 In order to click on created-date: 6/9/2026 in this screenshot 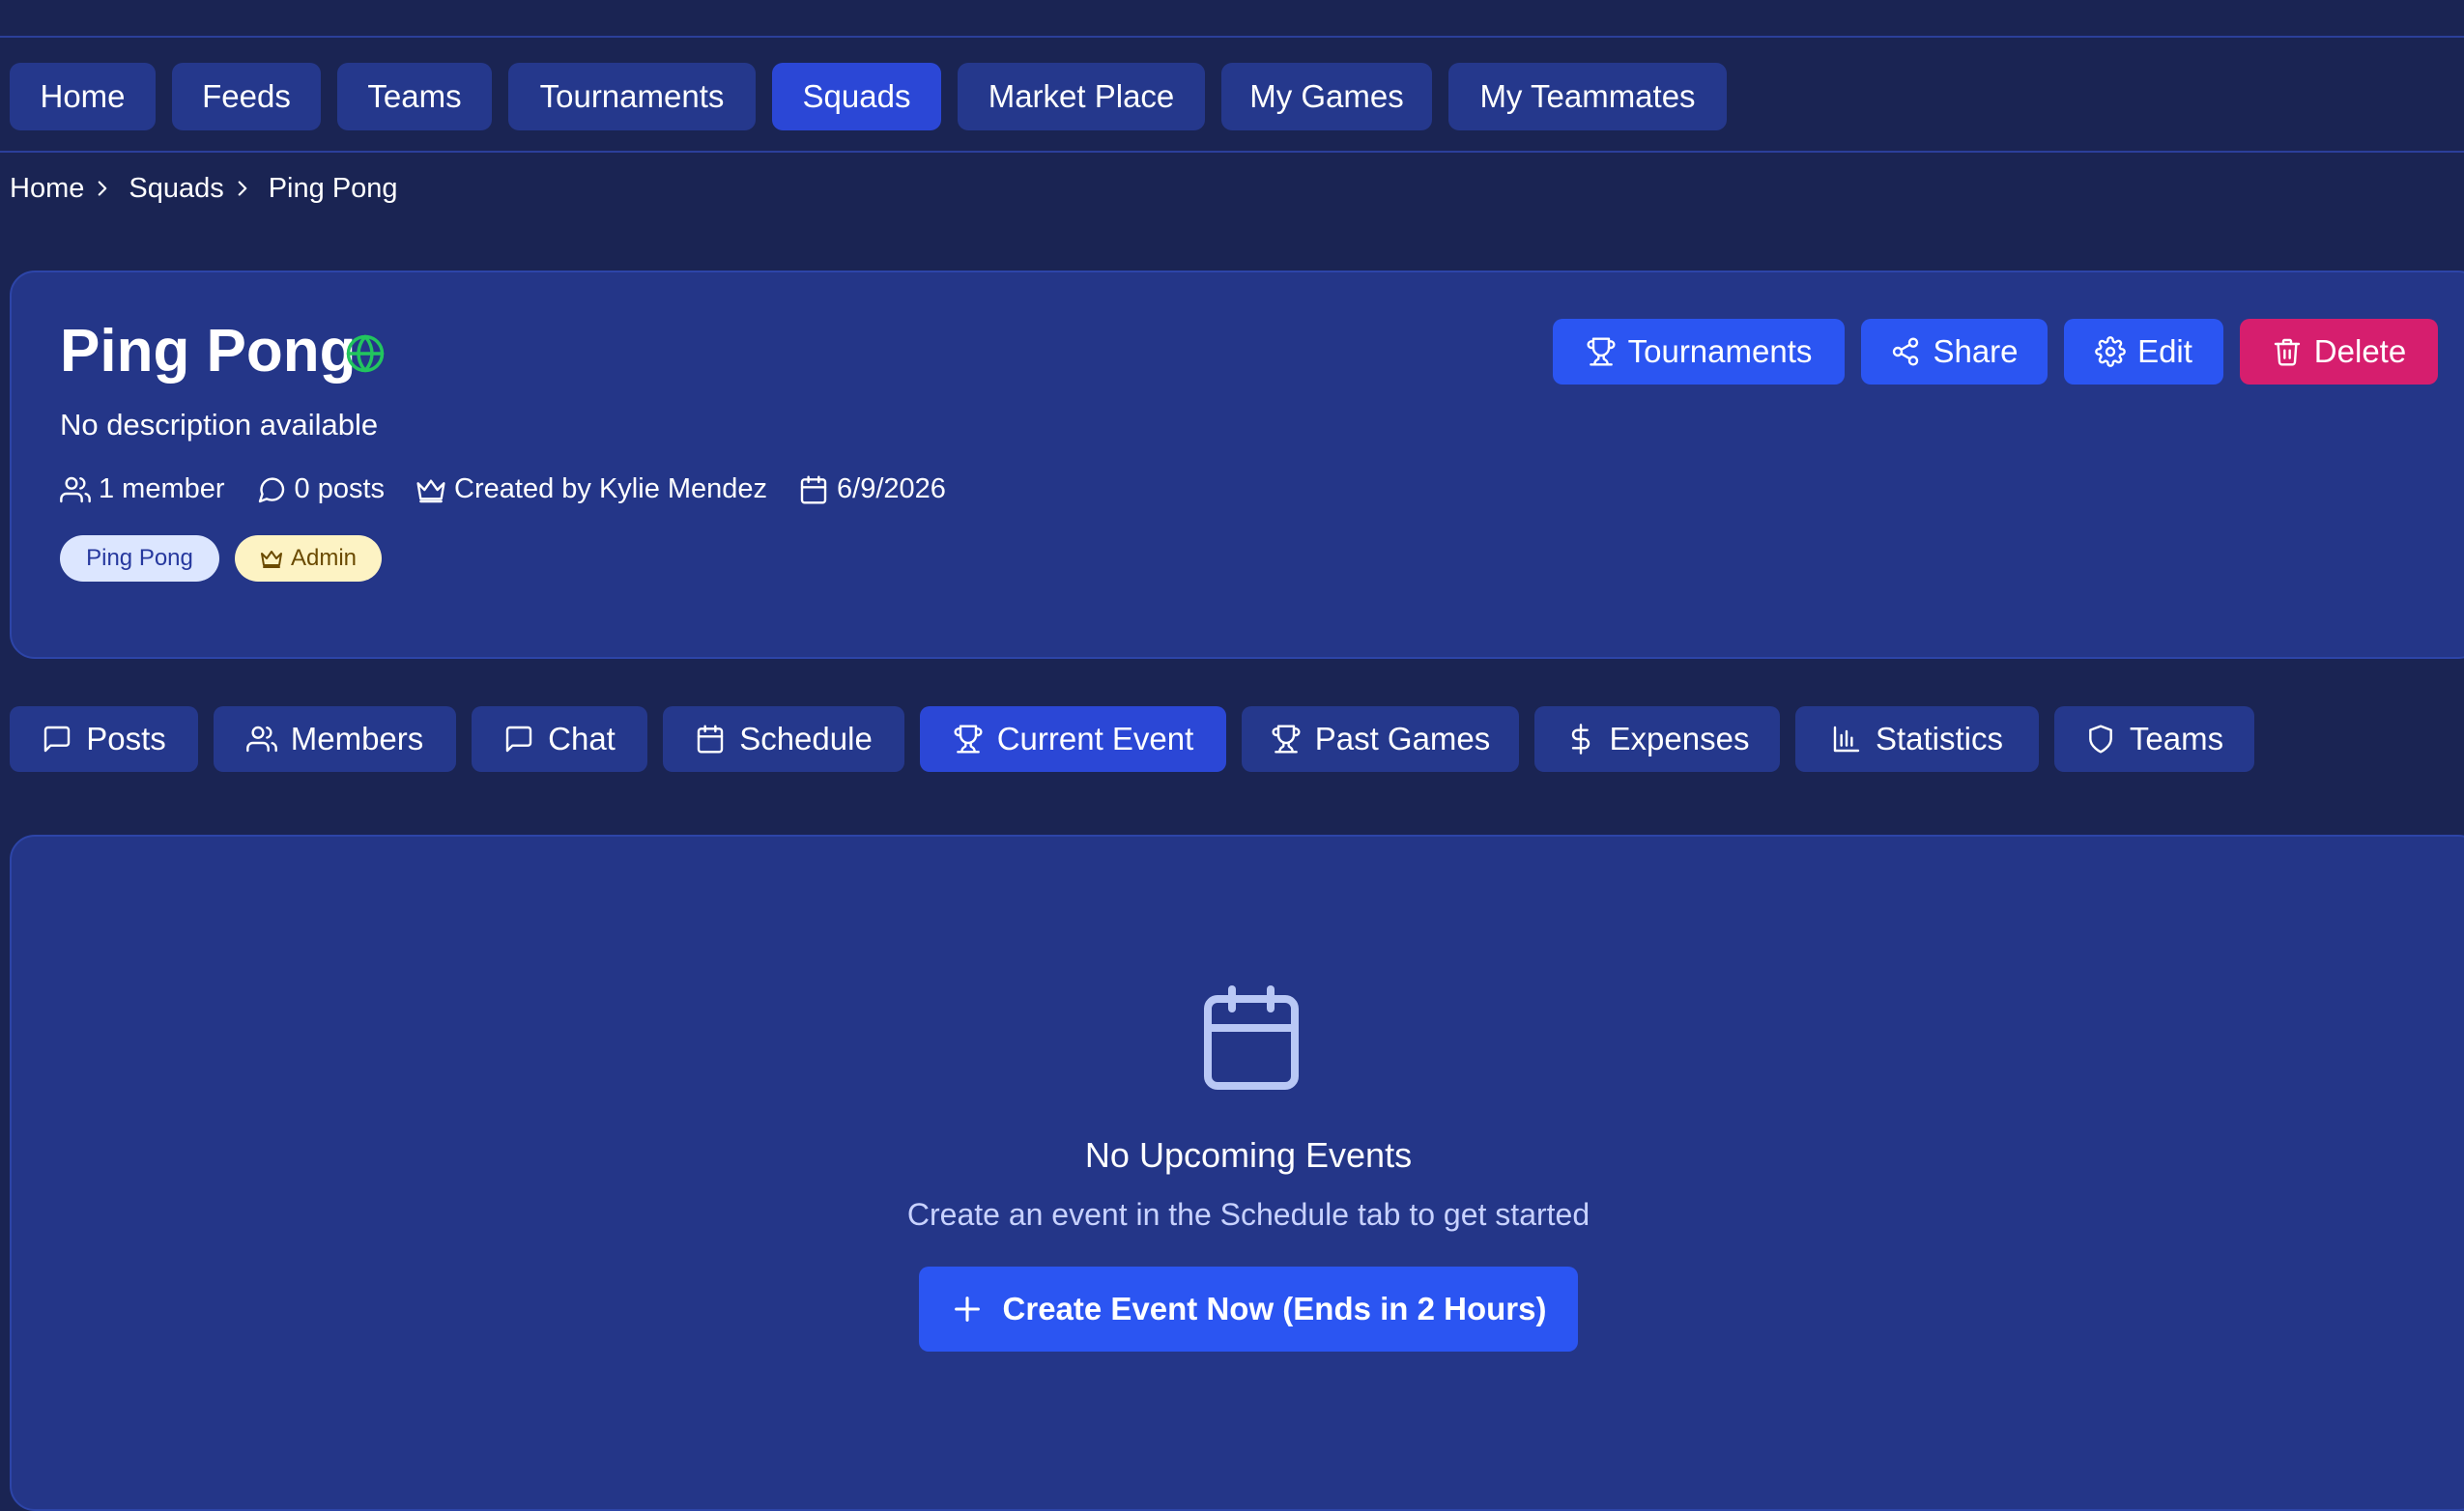, I will do `click(872, 489)`.